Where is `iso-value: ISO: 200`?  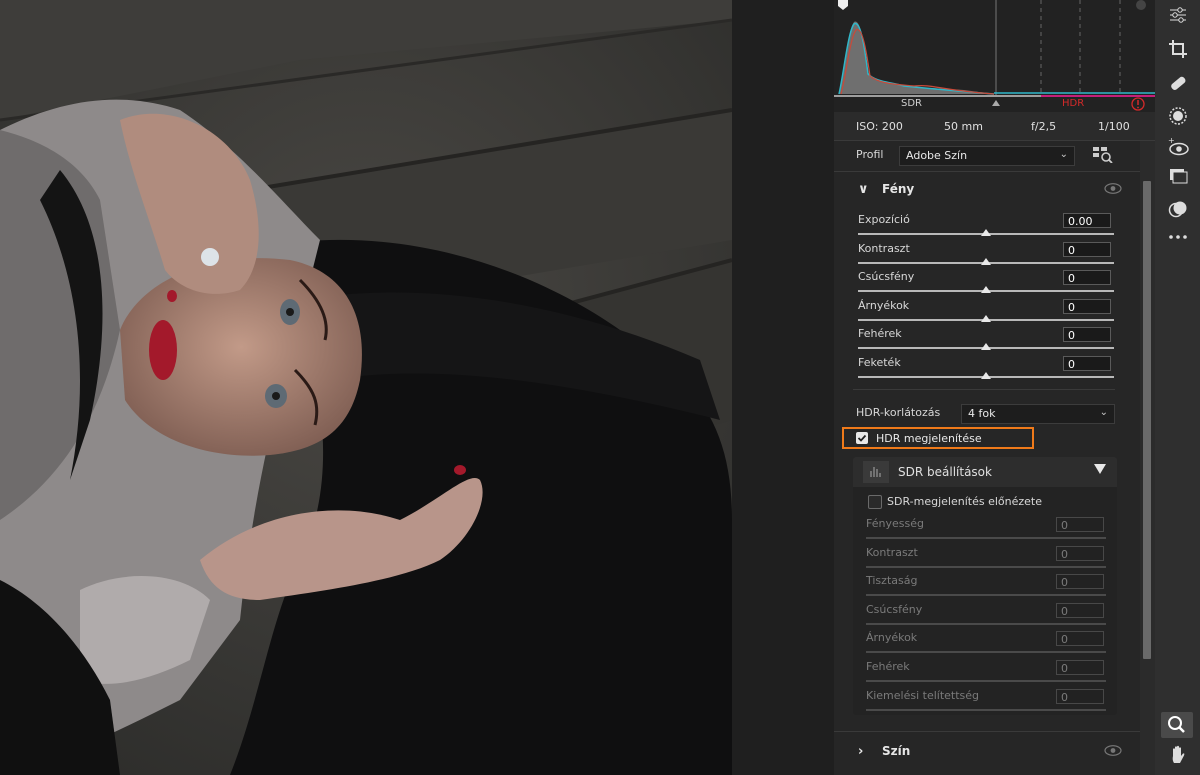 iso-value: ISO: 200 is located at coordinates (879, 126).